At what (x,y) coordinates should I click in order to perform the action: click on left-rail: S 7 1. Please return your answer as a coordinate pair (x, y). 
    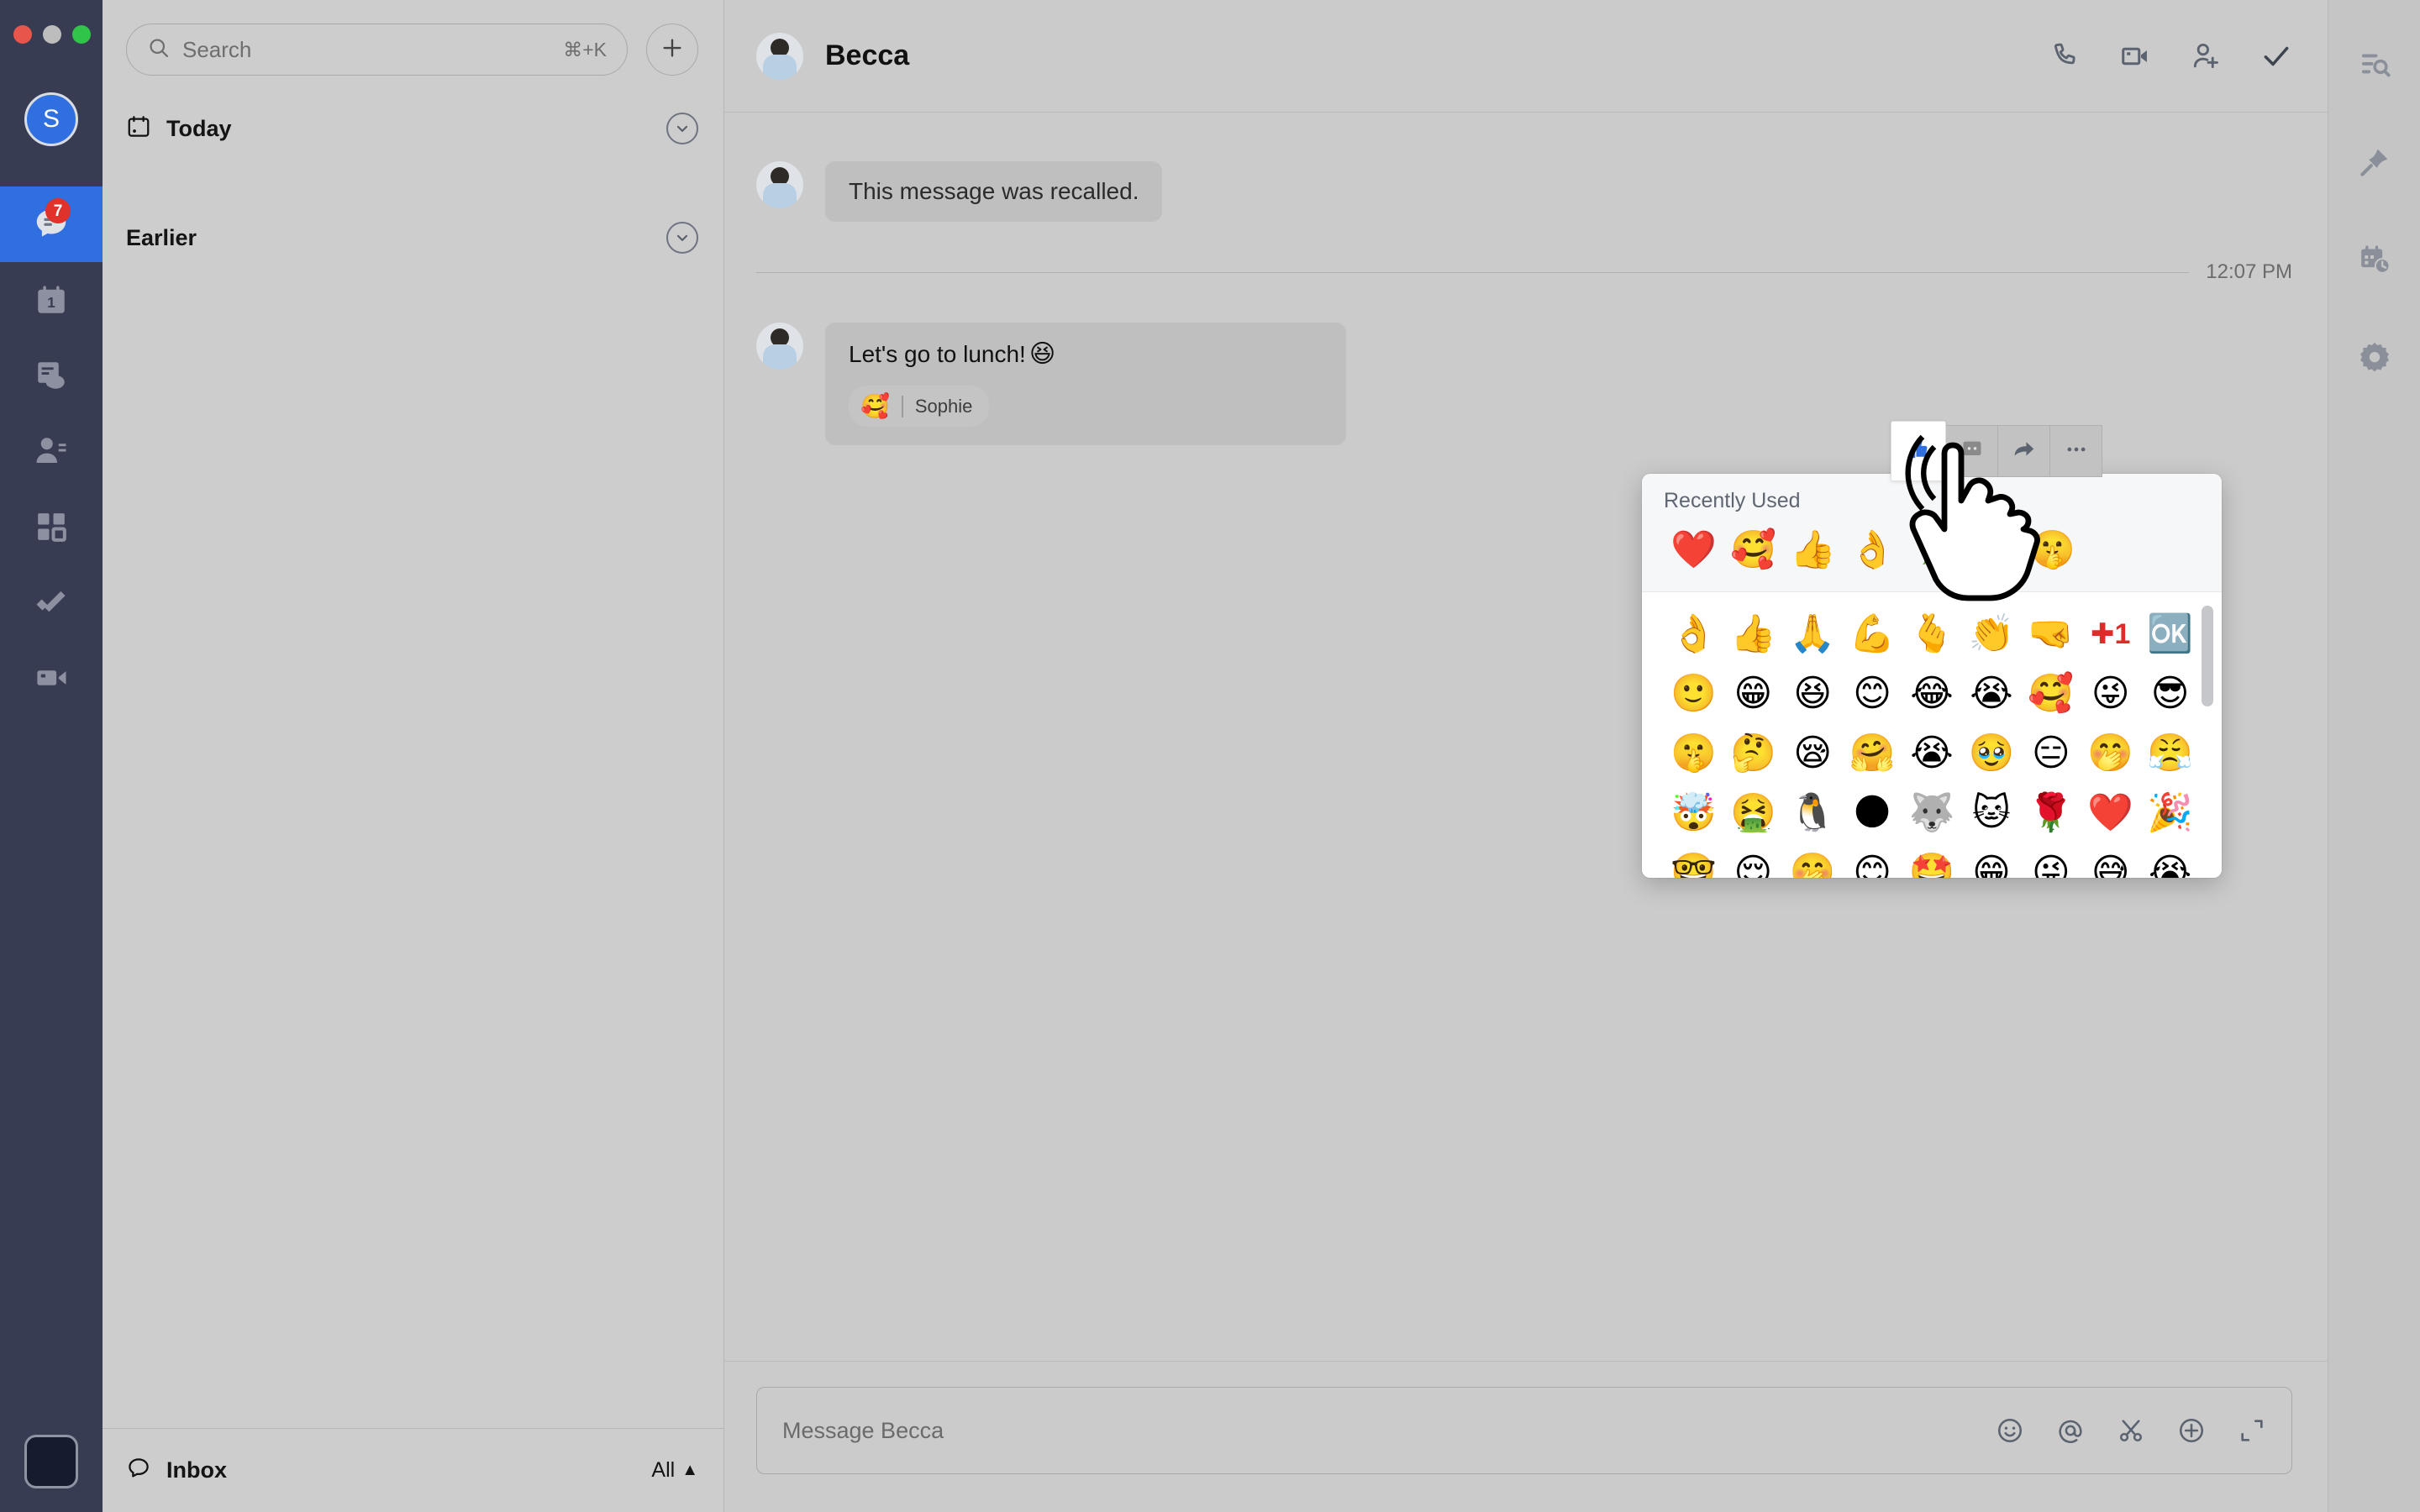
    Looking at the image, I should click on (52, 756).